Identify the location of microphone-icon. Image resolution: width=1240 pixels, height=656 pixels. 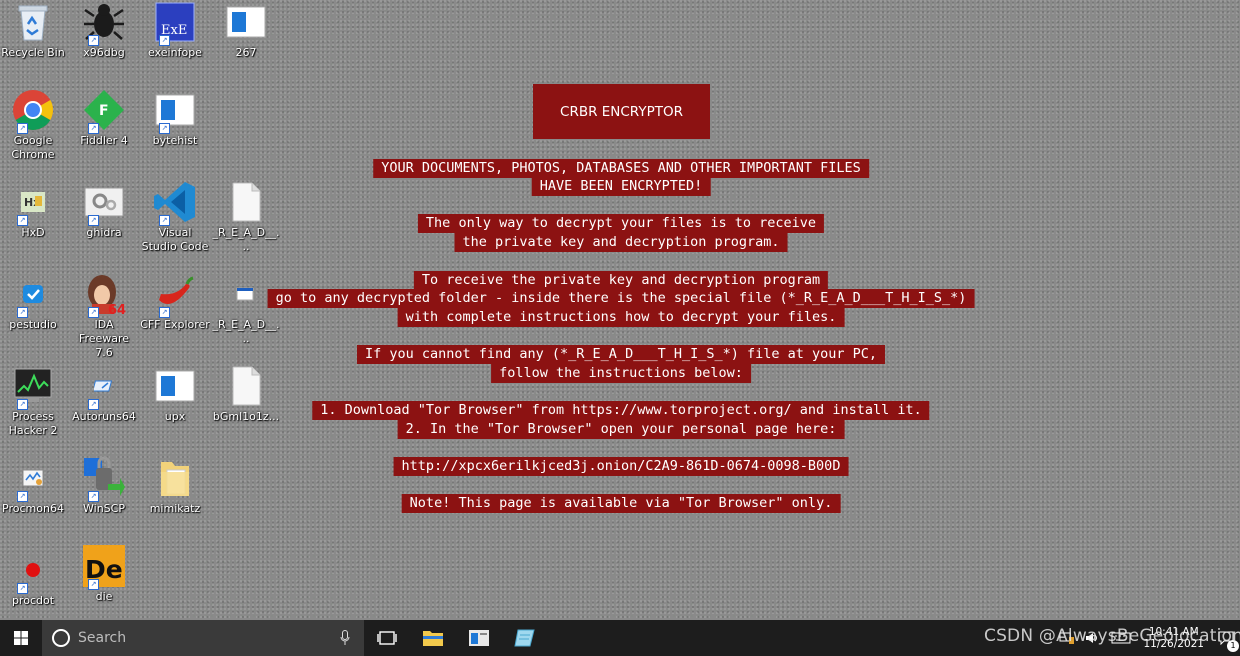
(345, 638).